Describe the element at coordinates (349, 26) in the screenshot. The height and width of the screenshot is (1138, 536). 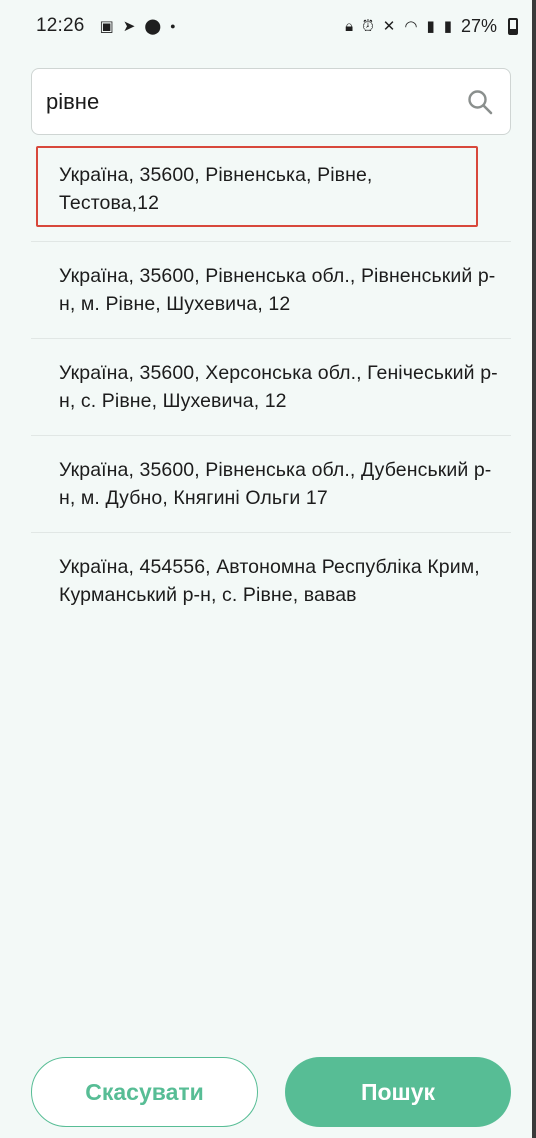
I see `lock-icon: 🔒︎` at that location.